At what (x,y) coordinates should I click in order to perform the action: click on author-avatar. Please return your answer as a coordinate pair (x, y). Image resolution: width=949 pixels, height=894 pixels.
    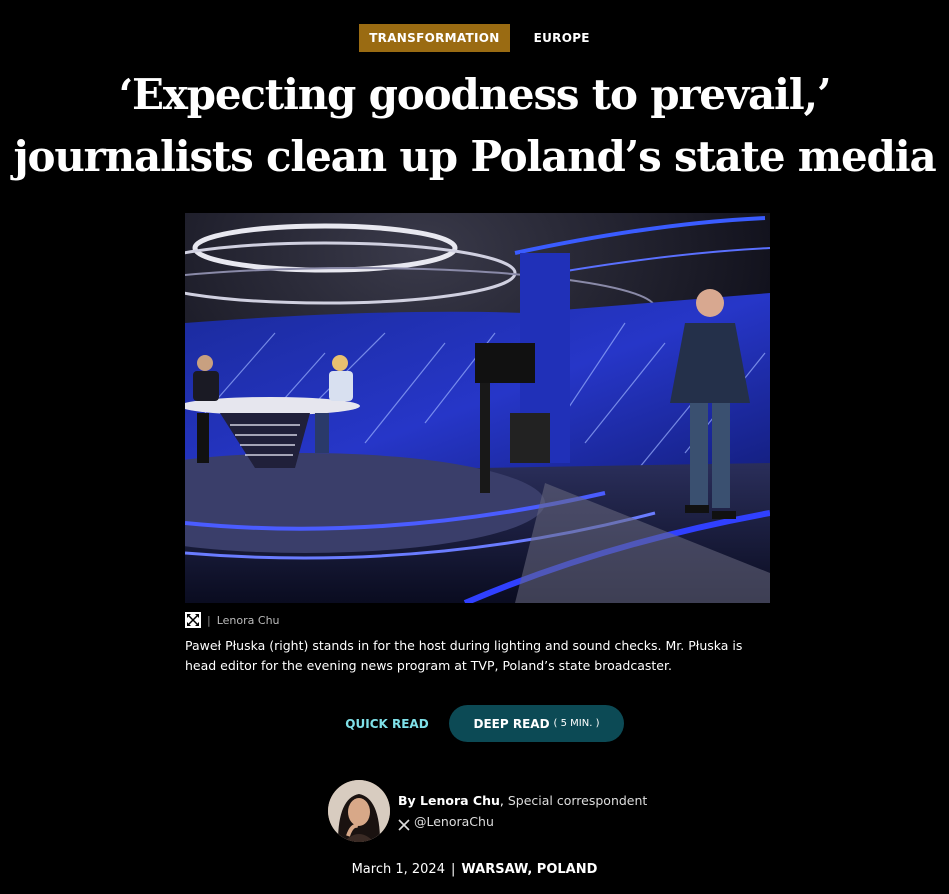
    Looking at the image, I should click on (359, 811).